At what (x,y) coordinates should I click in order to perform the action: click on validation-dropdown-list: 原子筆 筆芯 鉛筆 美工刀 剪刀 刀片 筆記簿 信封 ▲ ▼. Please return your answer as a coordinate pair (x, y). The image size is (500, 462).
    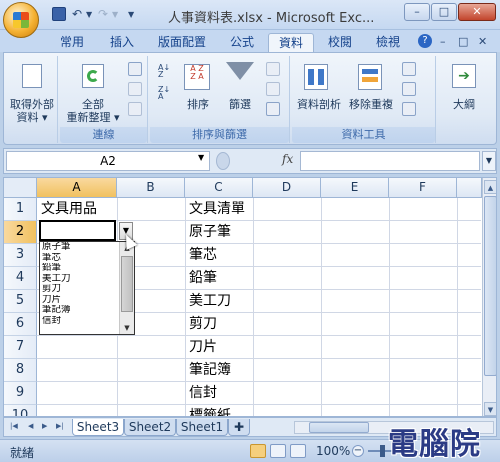
    Looking at the image, I should click on (87, 288).